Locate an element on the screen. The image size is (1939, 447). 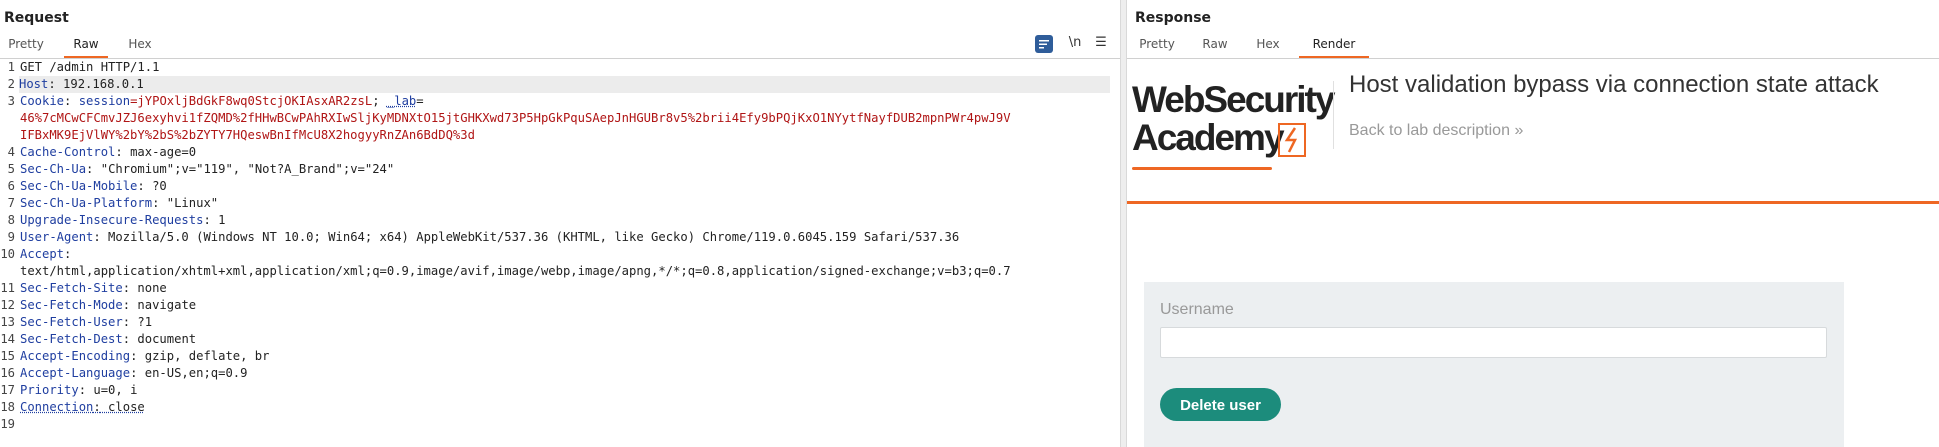
back-to-lab-link: Back to lab description » is located at coordinates (1436, 131).